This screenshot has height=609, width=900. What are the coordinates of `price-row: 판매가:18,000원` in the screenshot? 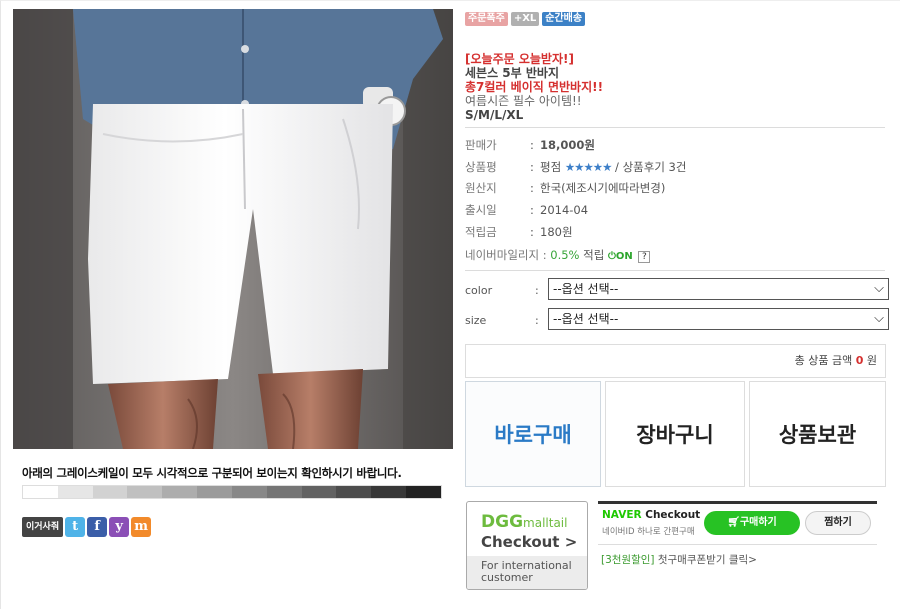 It's located at (530, 145).